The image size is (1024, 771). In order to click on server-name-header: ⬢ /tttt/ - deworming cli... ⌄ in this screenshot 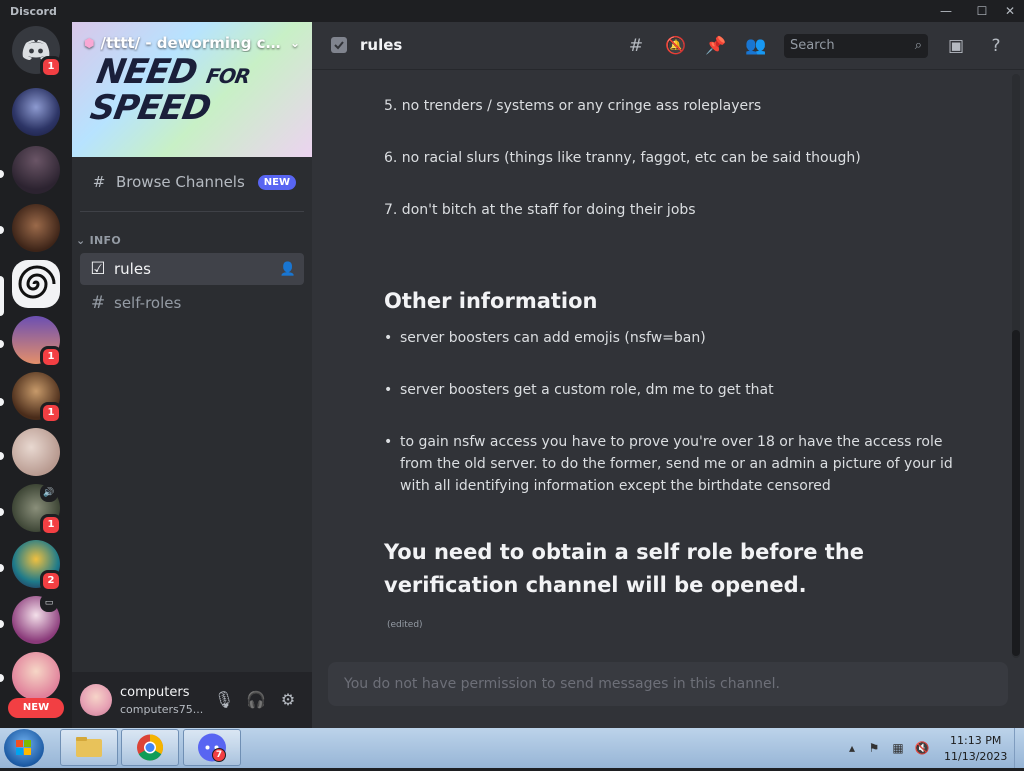, I will do `click(192, 43)`.